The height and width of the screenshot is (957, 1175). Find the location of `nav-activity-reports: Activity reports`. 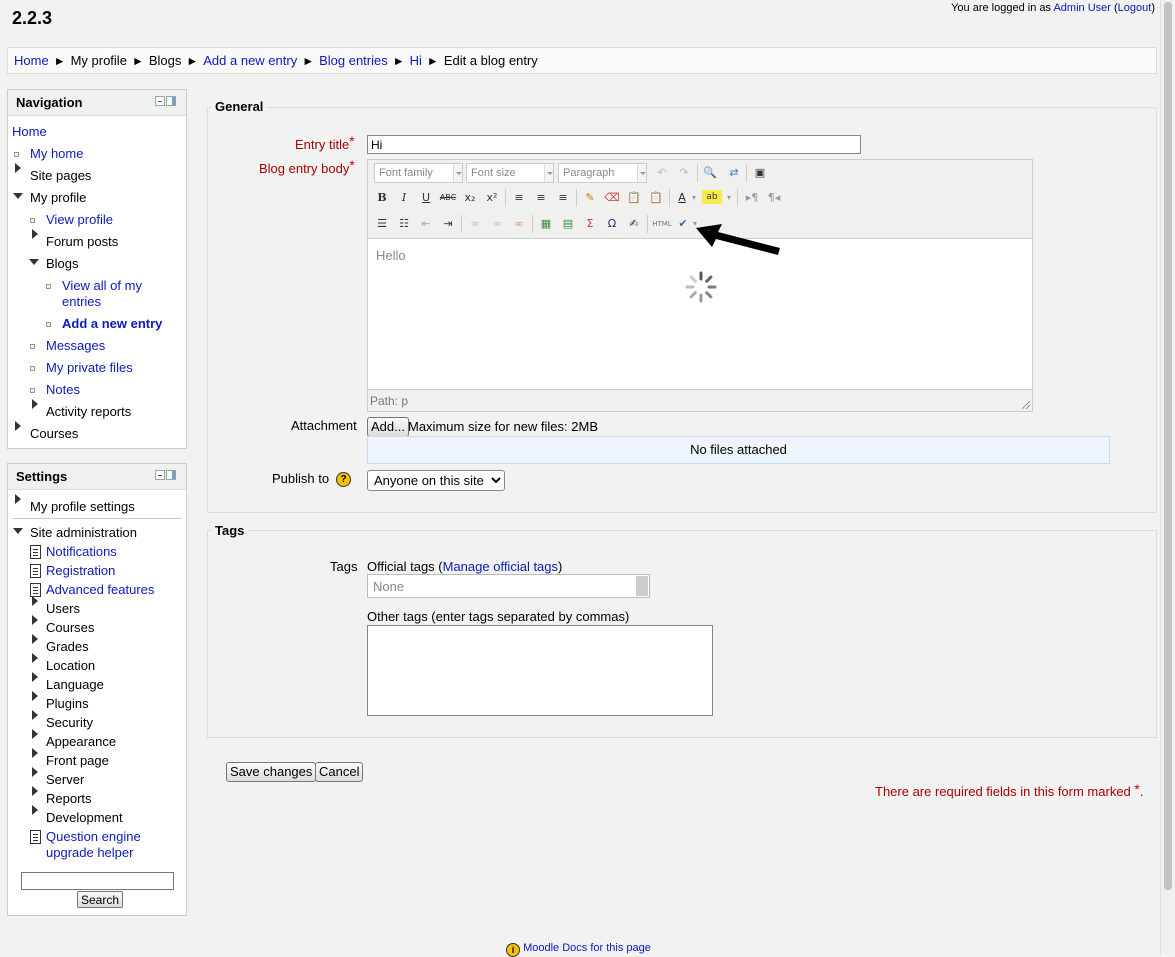

nav-activity-reports: Activity reports is located at coordinates (88, 412).